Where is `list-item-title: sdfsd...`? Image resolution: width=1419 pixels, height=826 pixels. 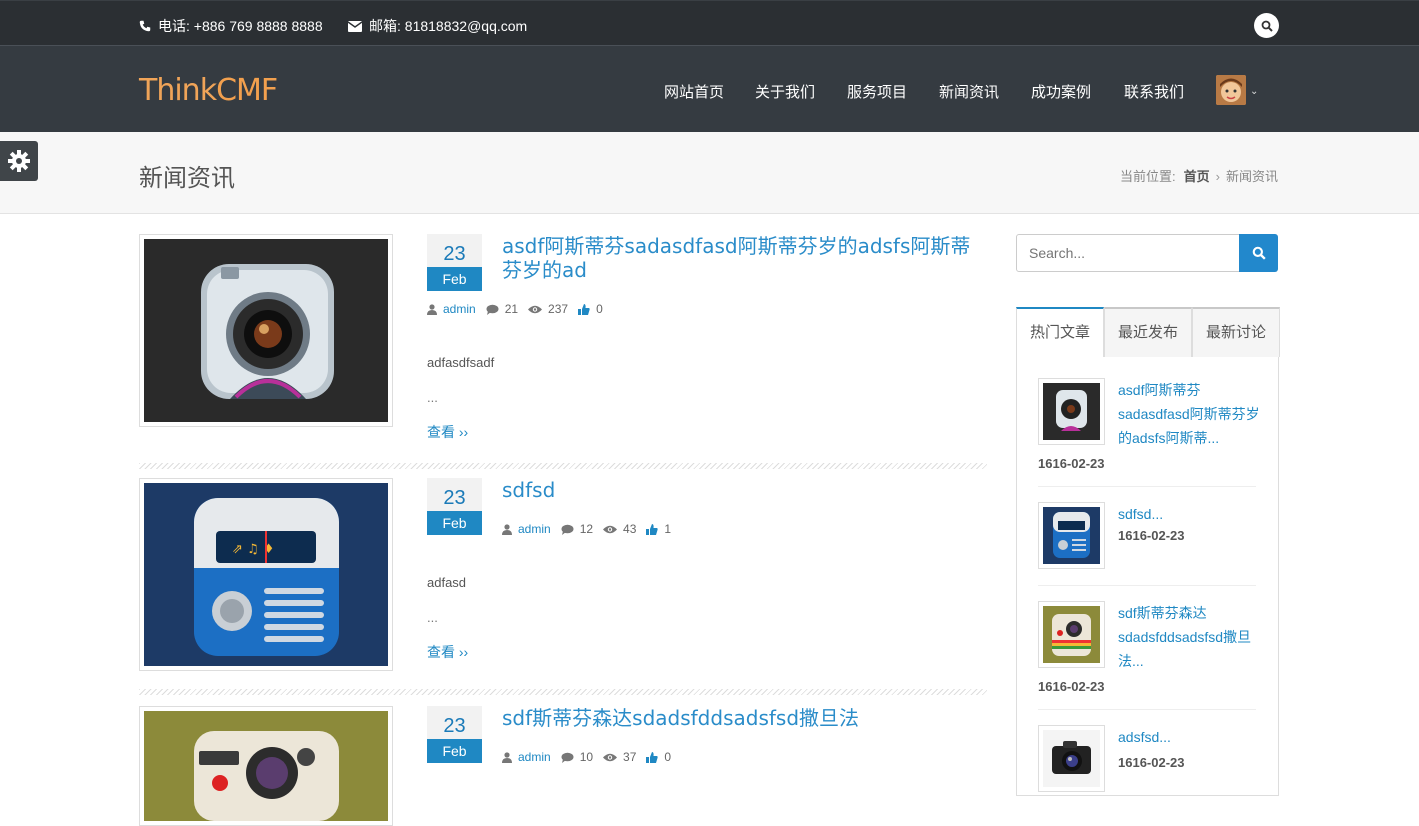 list-item-title: sdfsd... is located at coordinates (1190, 514).